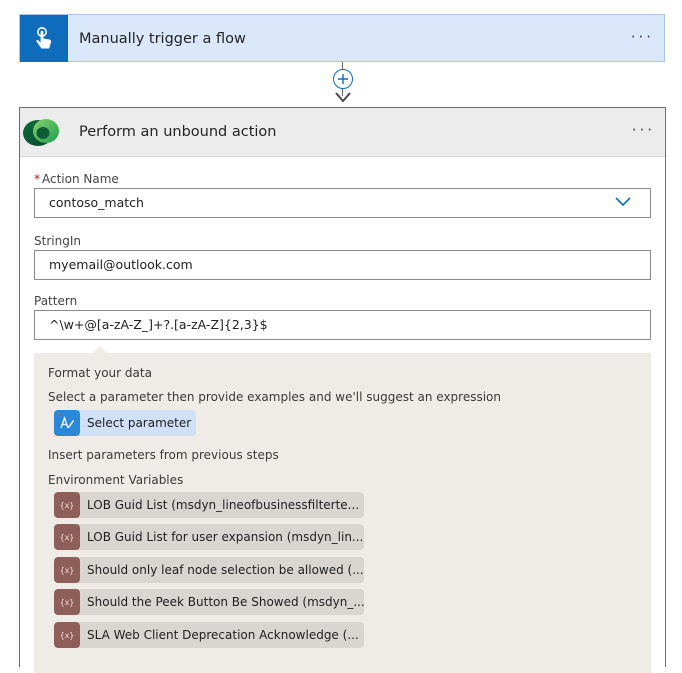  What do you see at coordinates (162, 39) in the screenshot?
I see `trigger-title: Manually trigger a flow` at bounding box center [162, 39].